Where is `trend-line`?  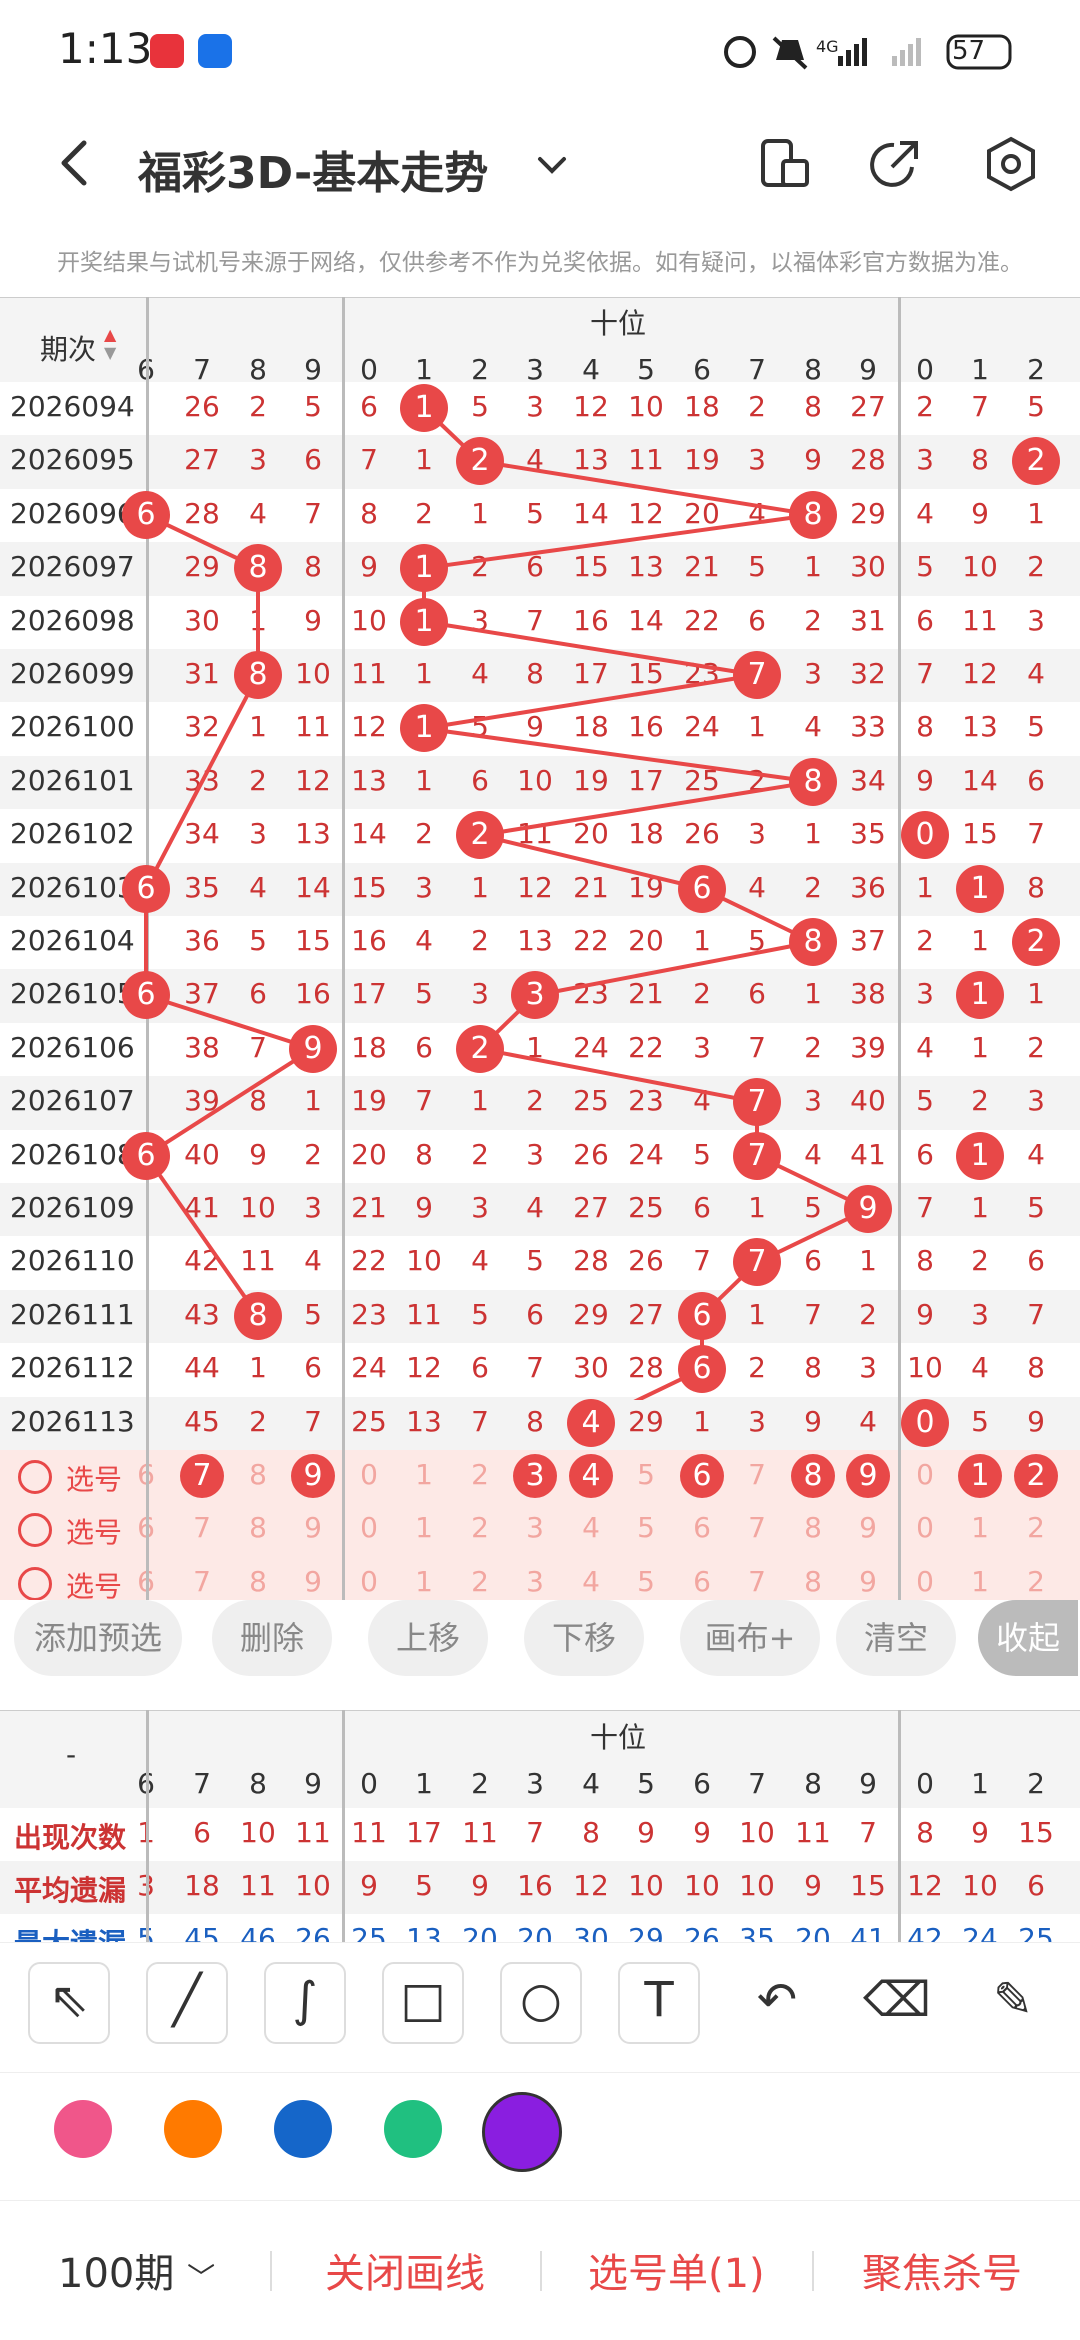
trend-line is located at coordinates (618, 541).